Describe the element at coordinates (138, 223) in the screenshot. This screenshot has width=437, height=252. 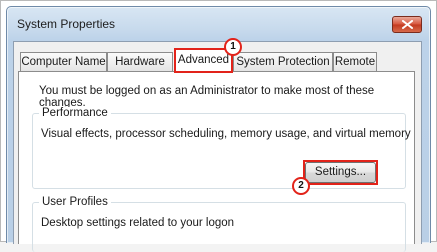
I see `user-profiles-description: Desktop settings related to your logon` at that location.